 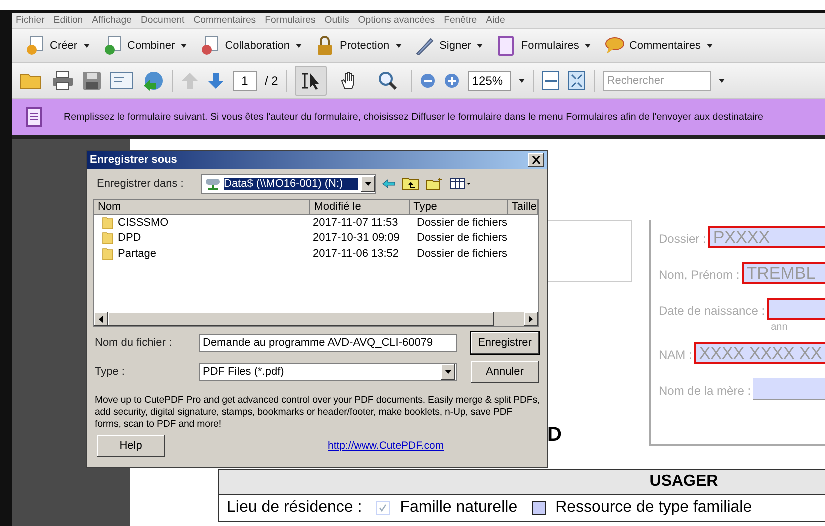 What do you see at coordinates (539, 508) in the screenshot?
I see `checkbox` at bounding box center [539, 508].